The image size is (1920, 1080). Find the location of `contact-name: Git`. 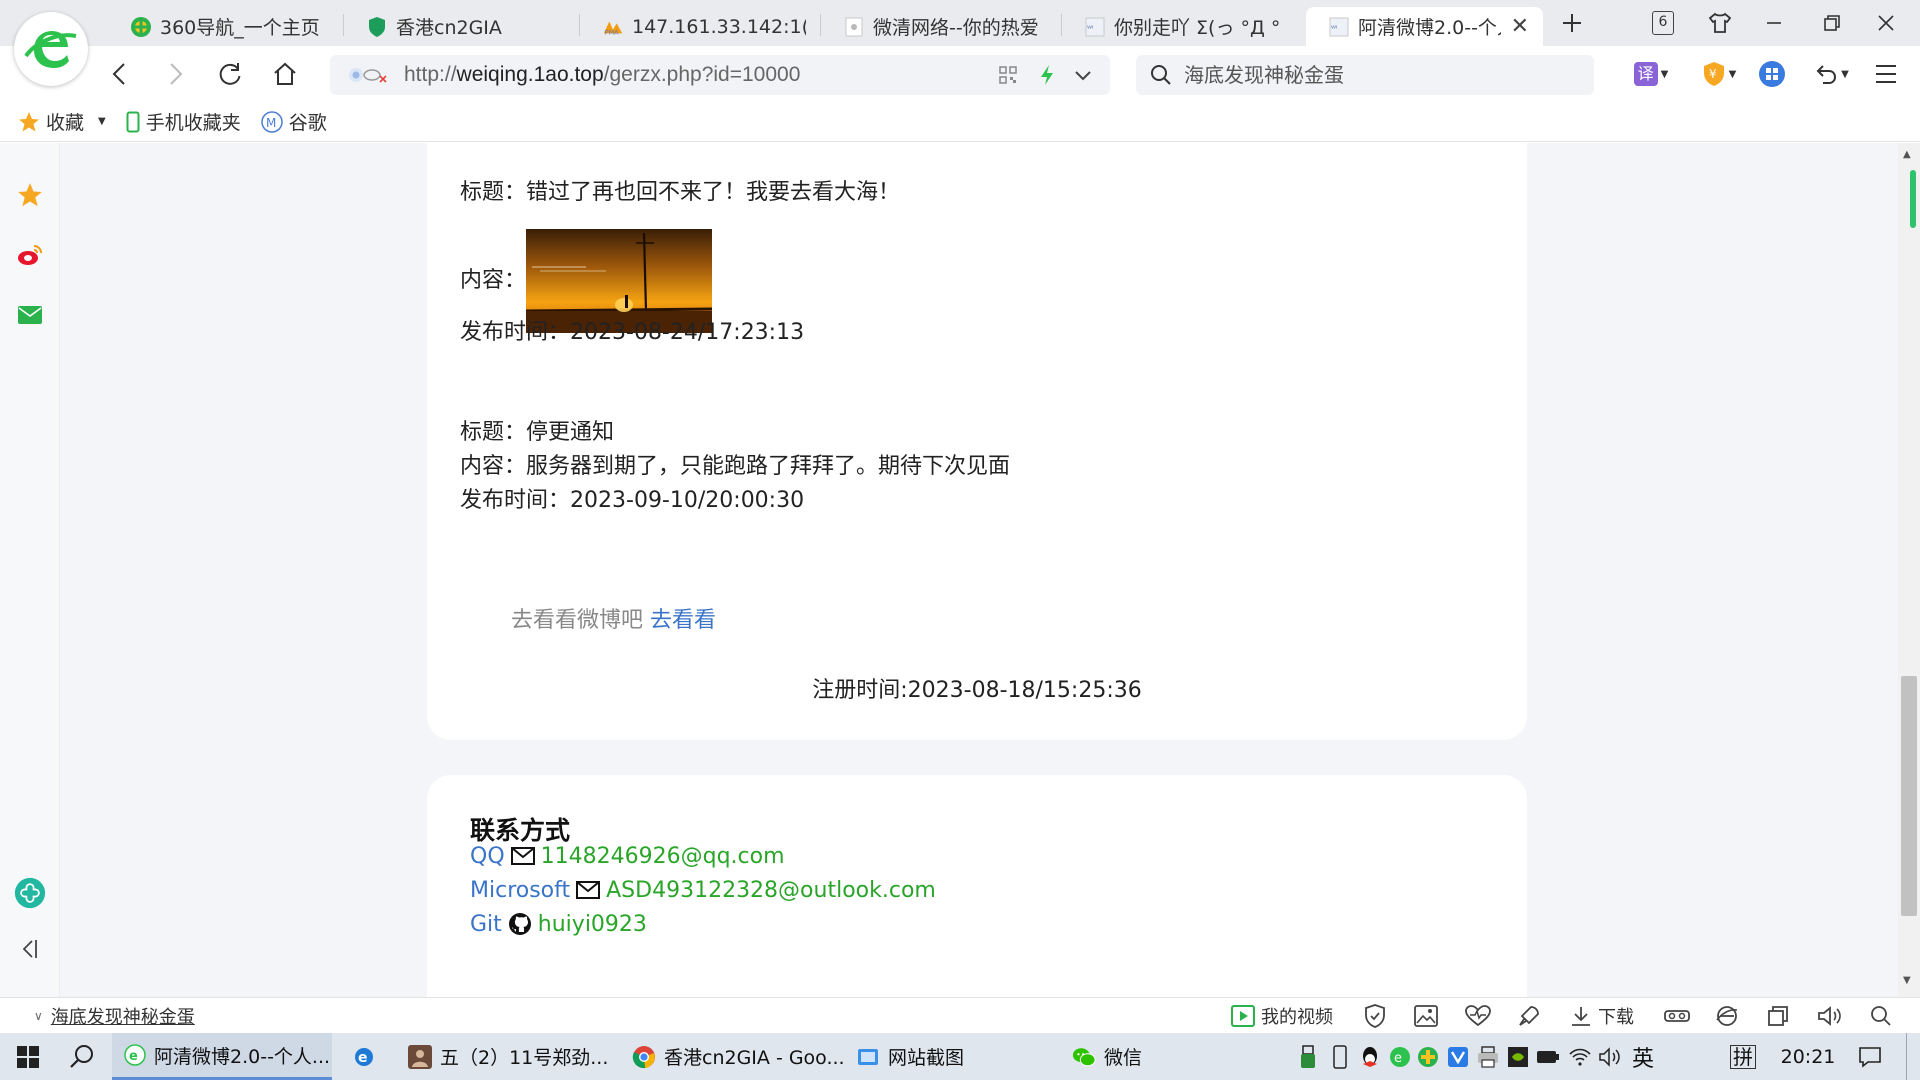

contact-name: Git is located at coordinates (486, 924).